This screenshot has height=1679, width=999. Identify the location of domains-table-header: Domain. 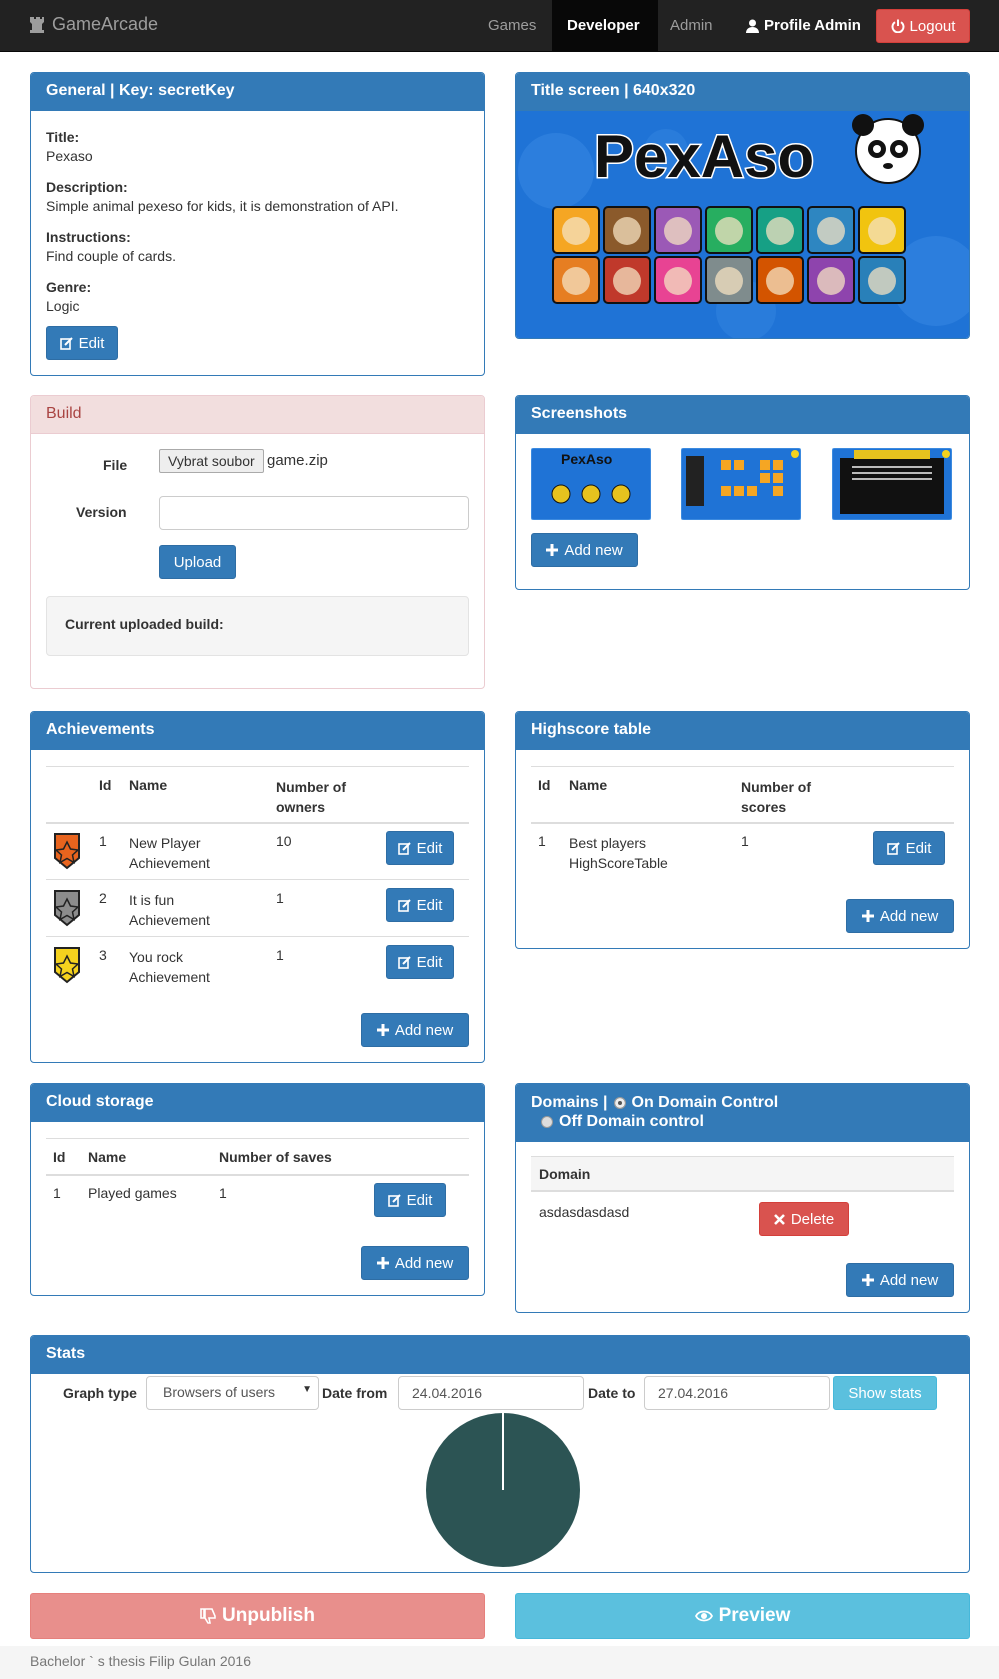
(742, 1174).